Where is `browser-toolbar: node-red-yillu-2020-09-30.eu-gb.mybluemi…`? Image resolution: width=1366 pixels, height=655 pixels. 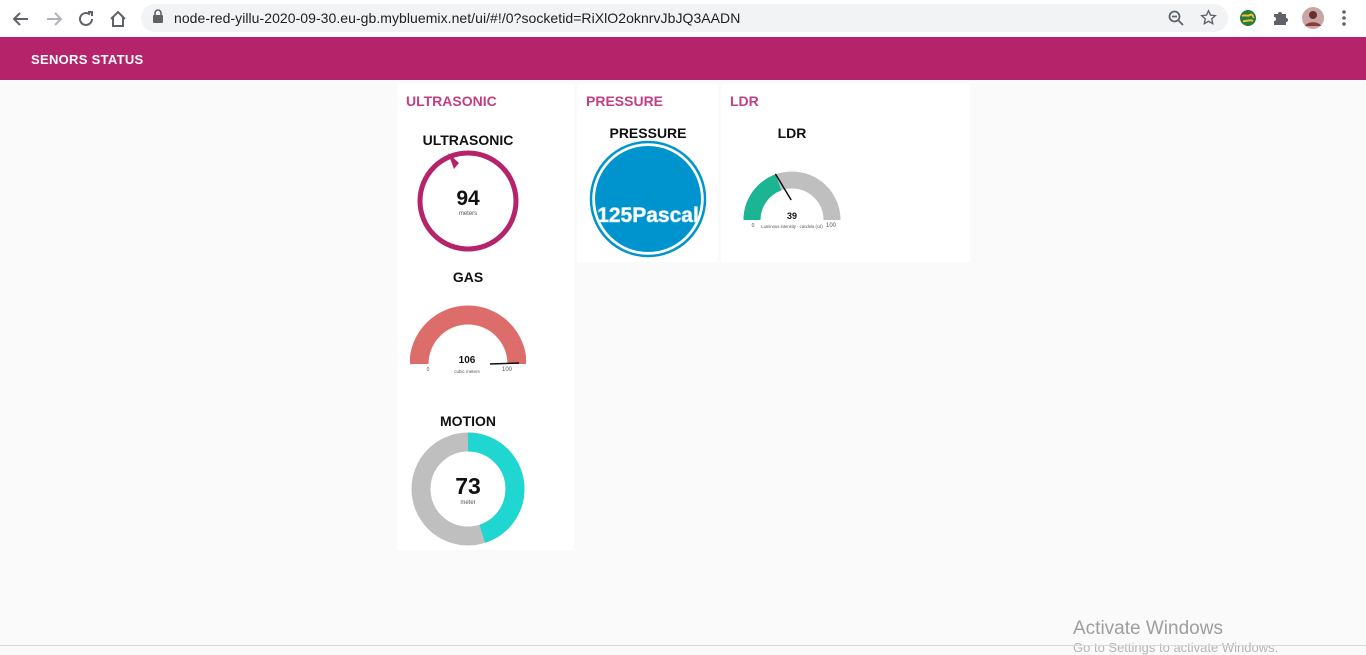 browser-toolbar: node-red-yillu-2020-09-30.eu-gb.mybluemi… is located at coordinates (683, 18).